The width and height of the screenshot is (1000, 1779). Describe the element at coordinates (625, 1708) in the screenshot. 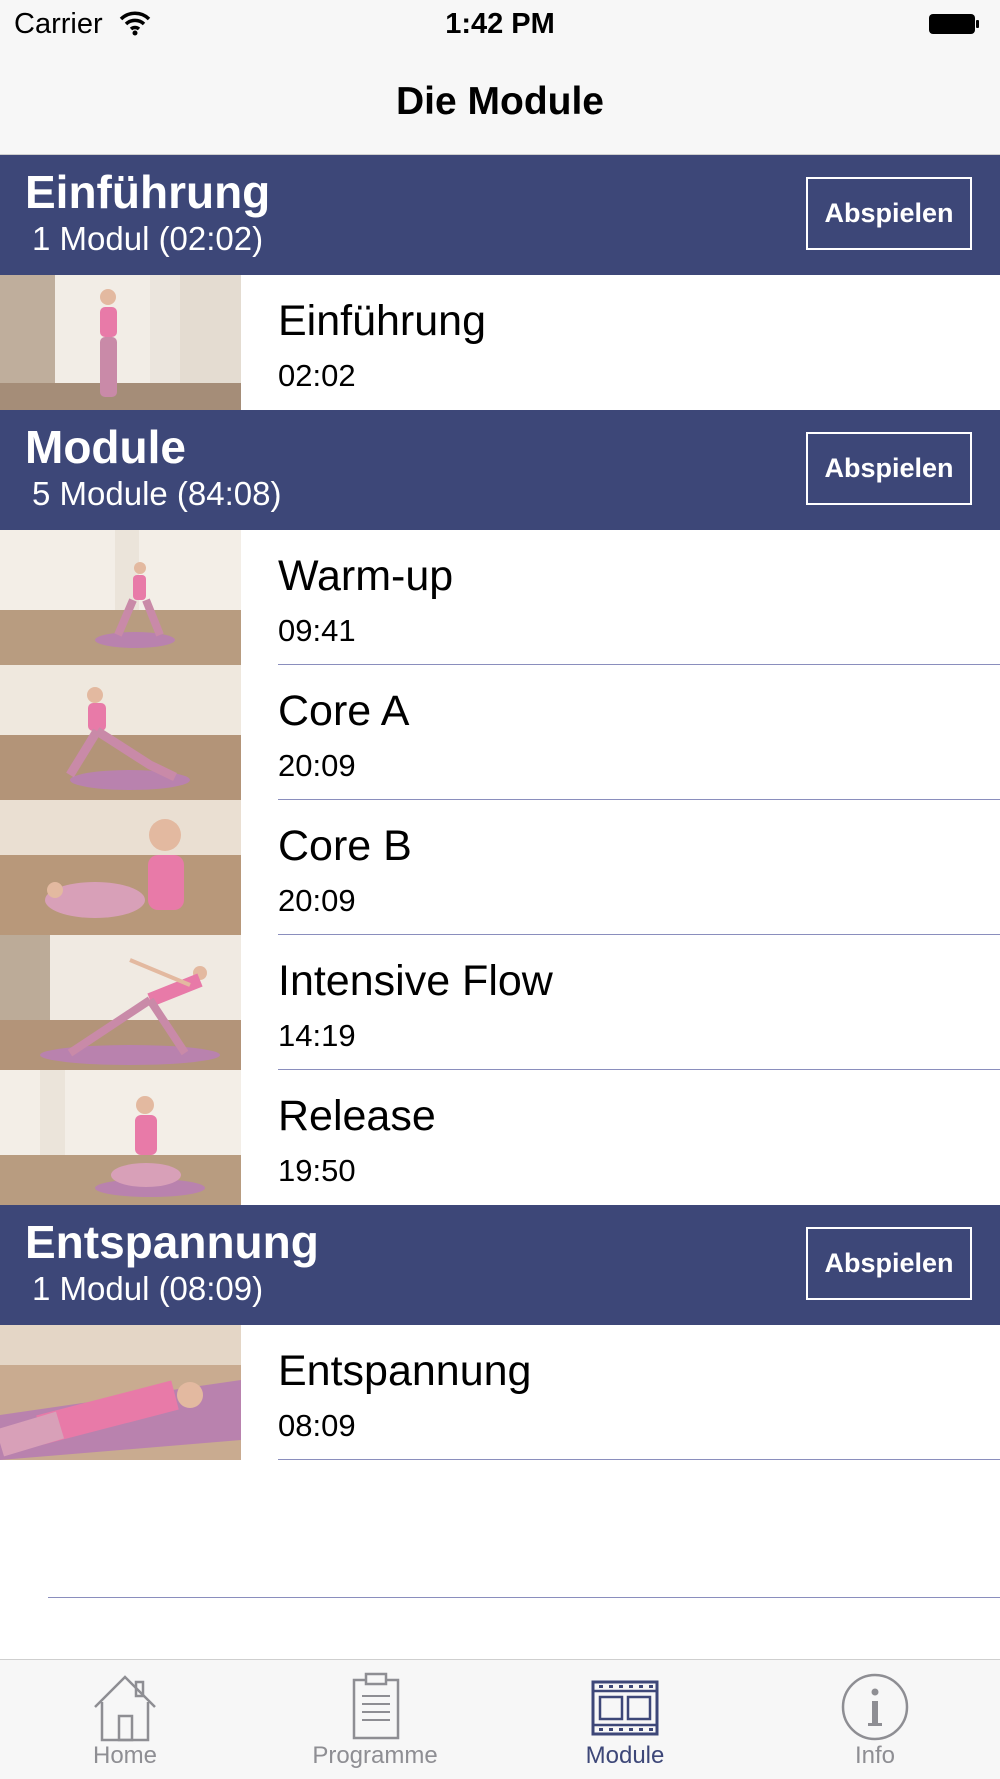

I see `film-icon` at that location.